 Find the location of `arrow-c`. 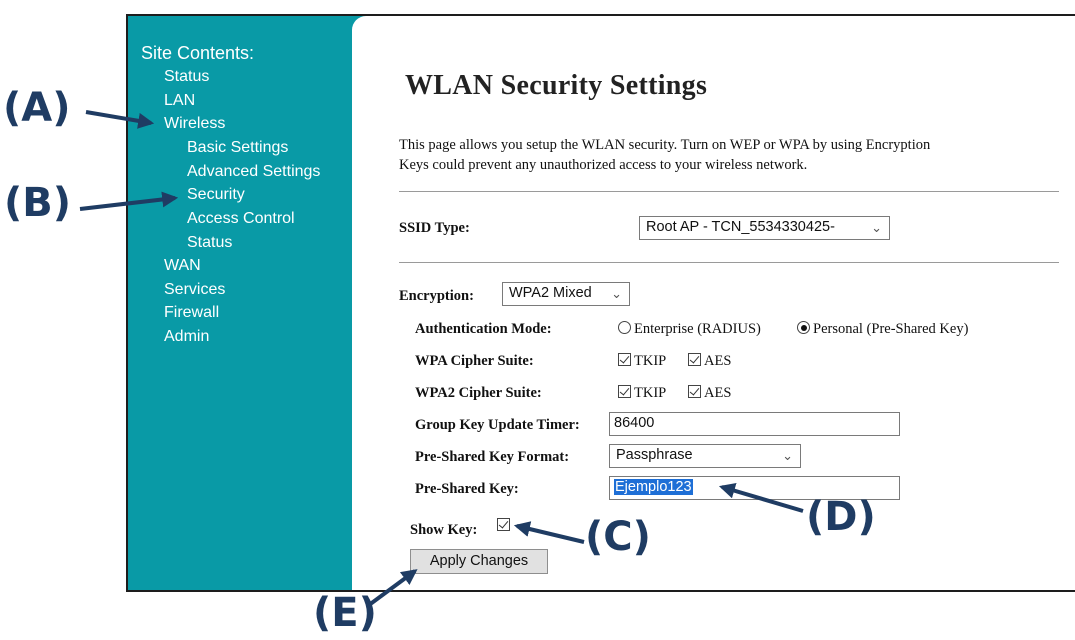

arrow-c is located at coordinates (549, 532).